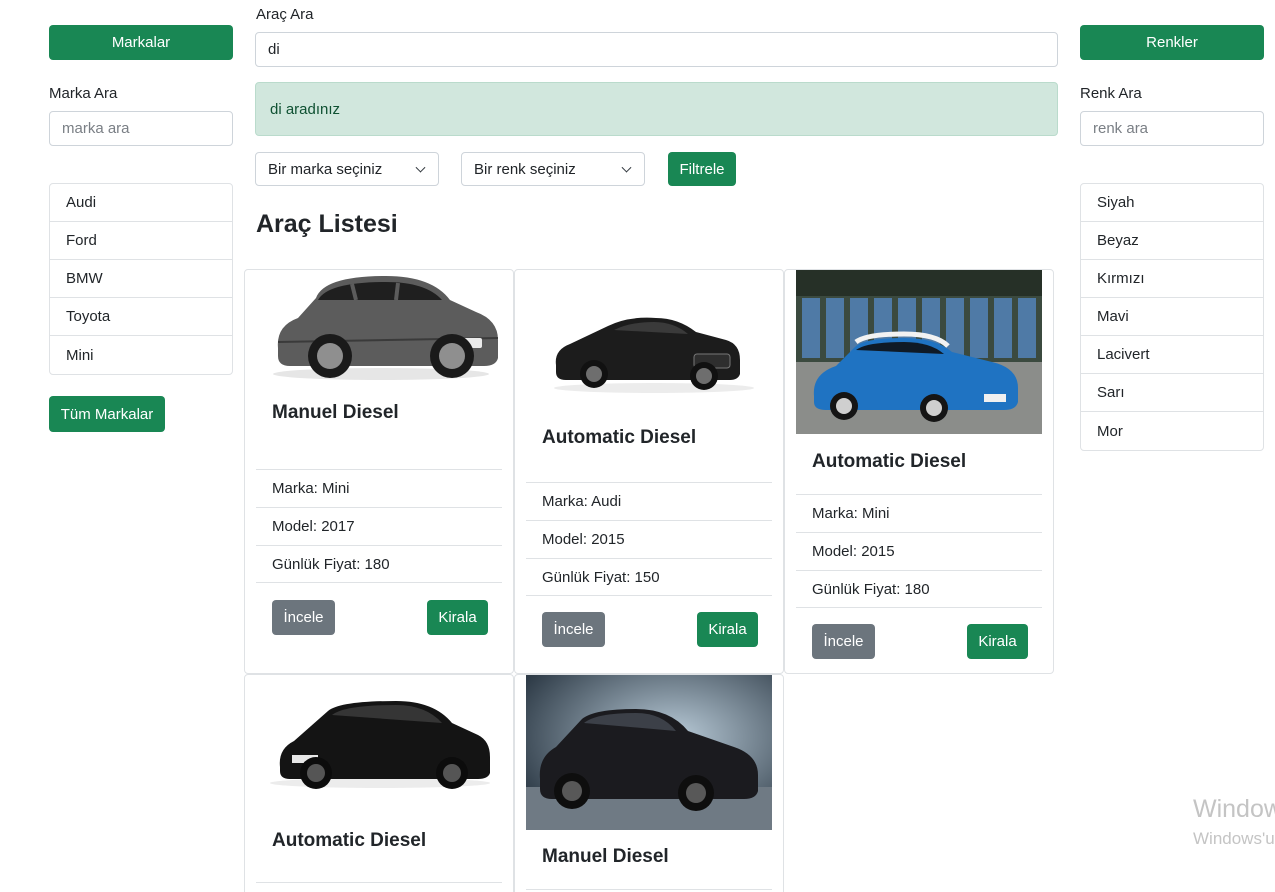 The height and width of the screenshot is (892, 1275). I want to click on car-image-blue-mini, so click(919, 352).